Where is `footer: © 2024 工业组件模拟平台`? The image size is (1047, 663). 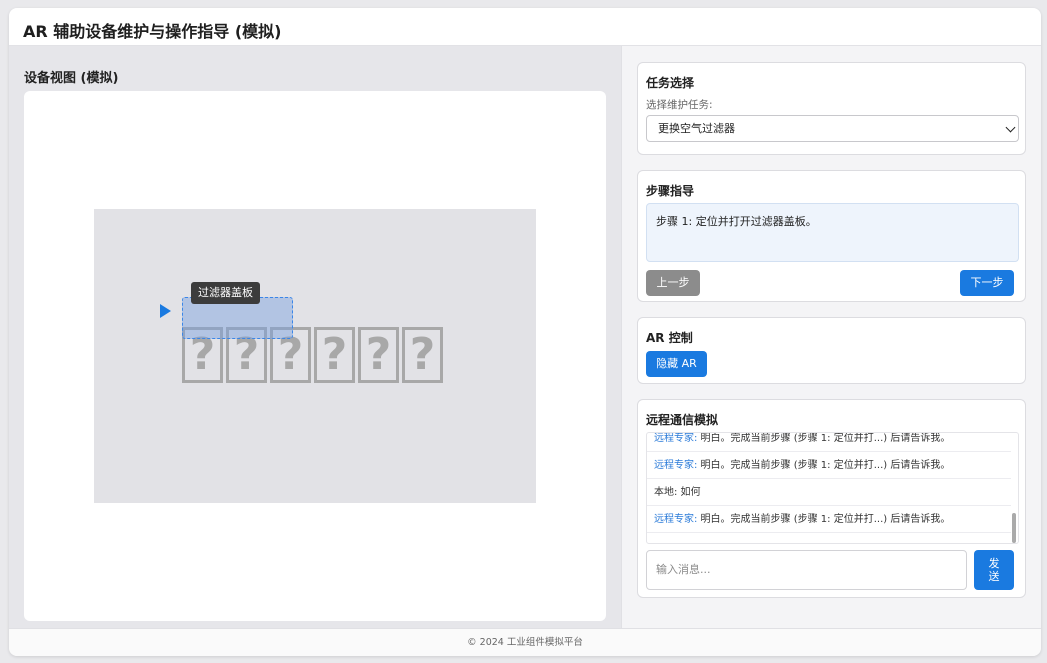 footer: © 2024 工业组件模拟平台 is located at coordinates (525, 642).